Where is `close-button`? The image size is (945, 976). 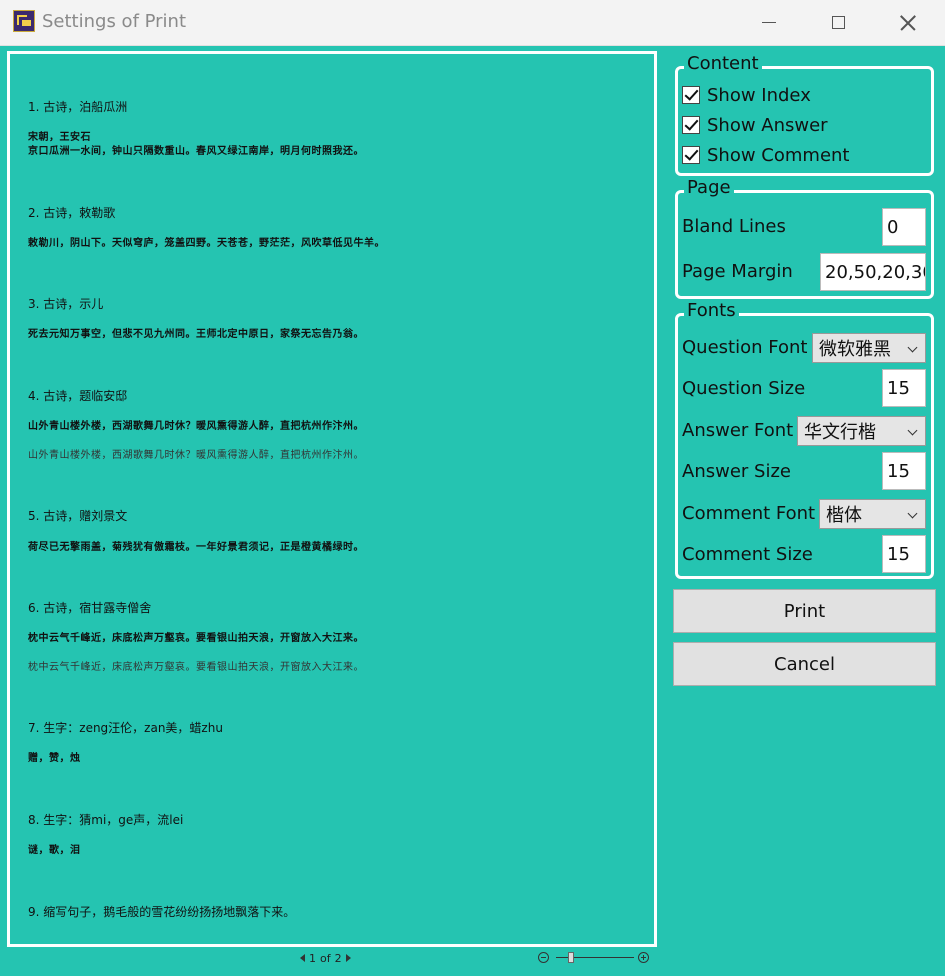 close-button is located at coordinates (908, 22).